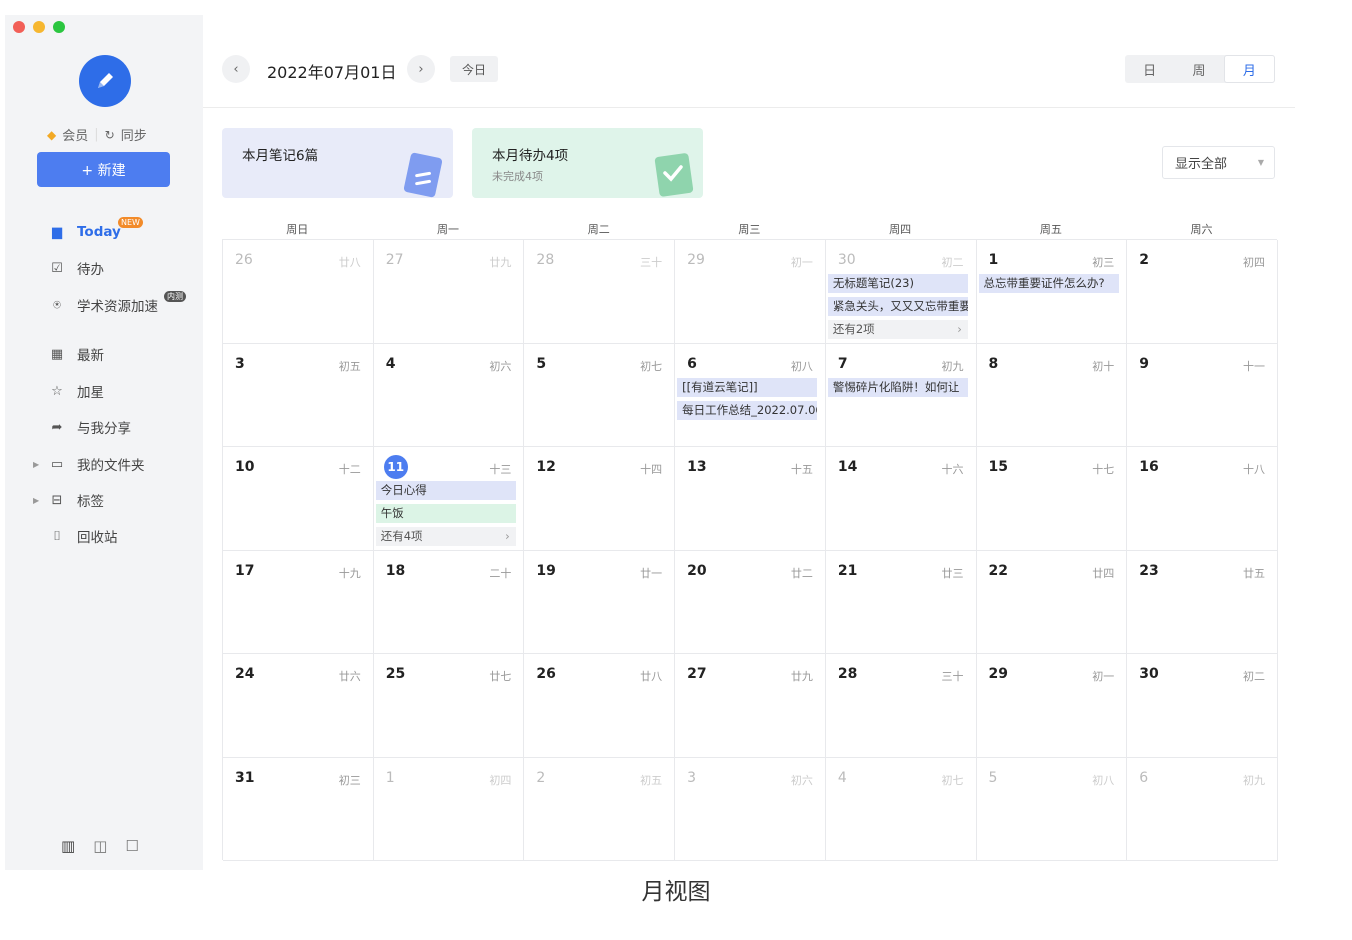  What do you see at coordinates (1202, 395) in the screenshot?
I see `calendar-day-cell: 9 十一` at bounding box center [1202, 395].